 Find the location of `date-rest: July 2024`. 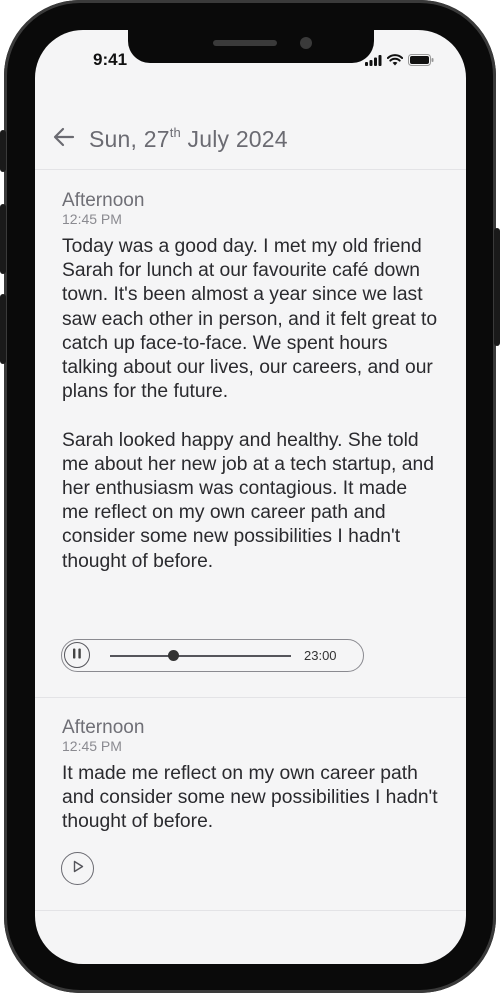

date-rest: July 2024 is located at coordinates (234, 139).